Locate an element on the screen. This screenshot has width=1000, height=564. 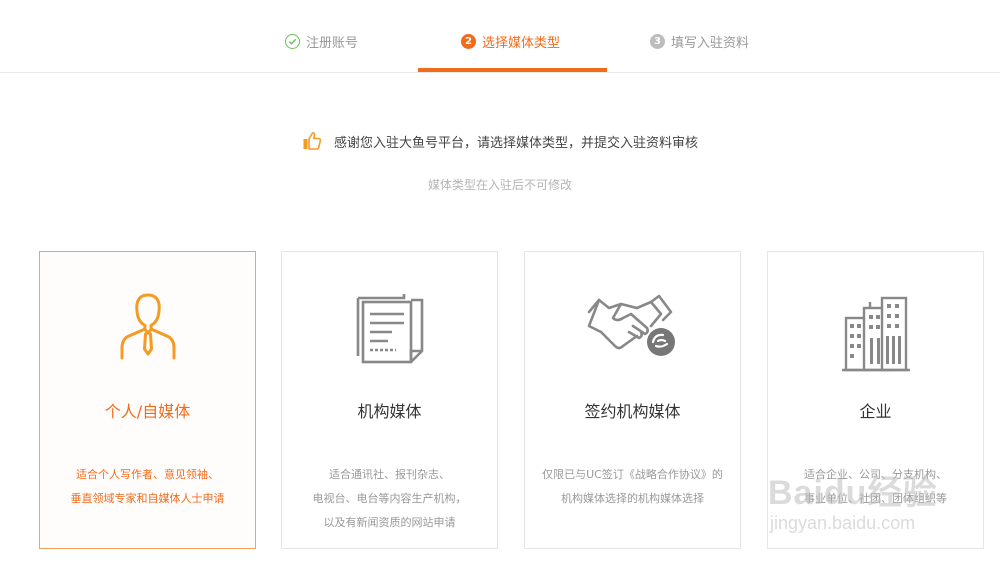
media-type-card-signed-institution: 签约机构媒体 仅限已与UC签订《战略合作协议》的 机构媒体选择的机构媒体选择 is located at coordinates (632, 400).